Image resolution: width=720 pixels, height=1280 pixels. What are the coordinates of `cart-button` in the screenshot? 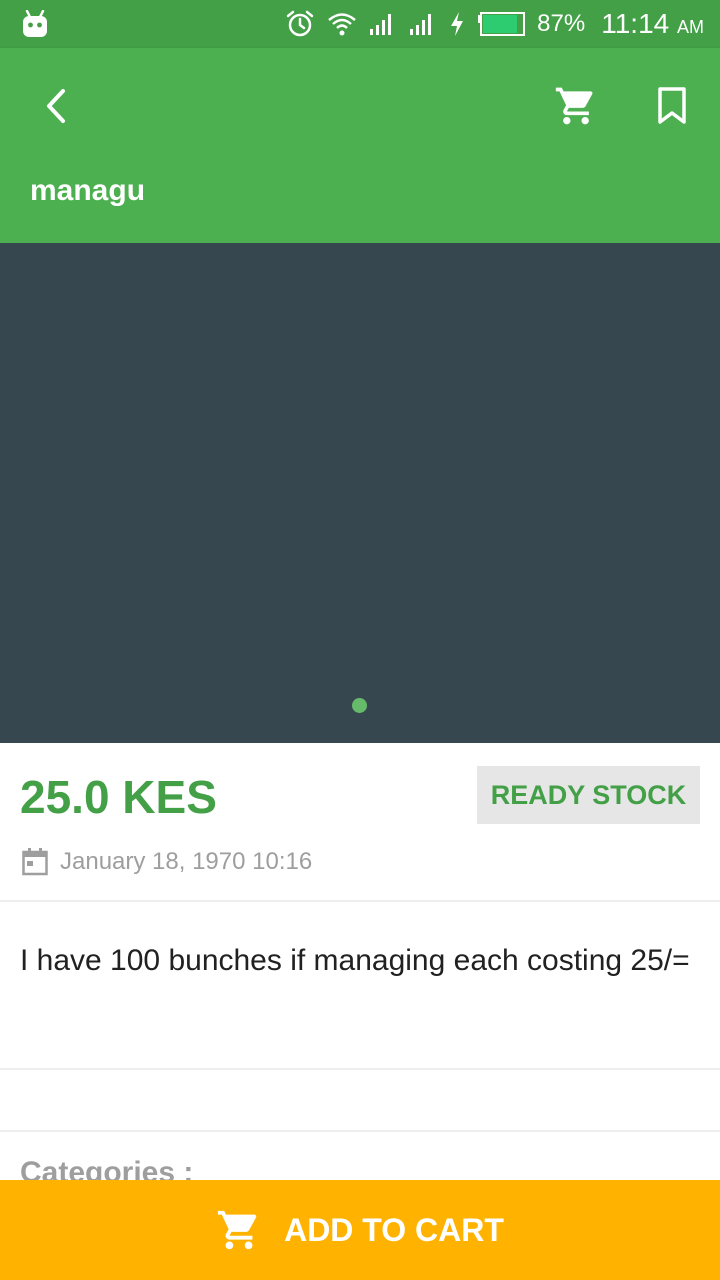 It's located at (576, 106).